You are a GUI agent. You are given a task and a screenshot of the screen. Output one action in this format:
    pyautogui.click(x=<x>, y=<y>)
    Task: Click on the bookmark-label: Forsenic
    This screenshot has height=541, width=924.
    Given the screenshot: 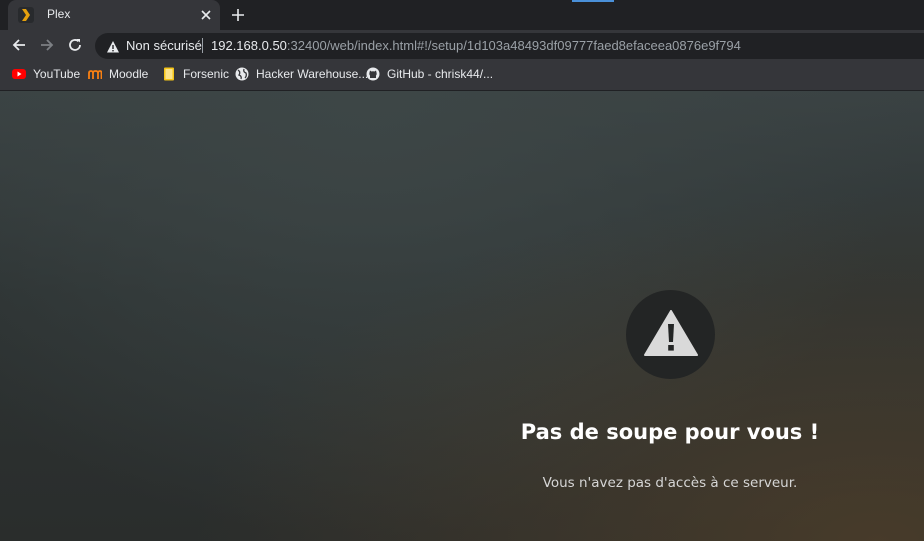 What is the action you would take?
    pyautogui.click(x=206, y=74)
    